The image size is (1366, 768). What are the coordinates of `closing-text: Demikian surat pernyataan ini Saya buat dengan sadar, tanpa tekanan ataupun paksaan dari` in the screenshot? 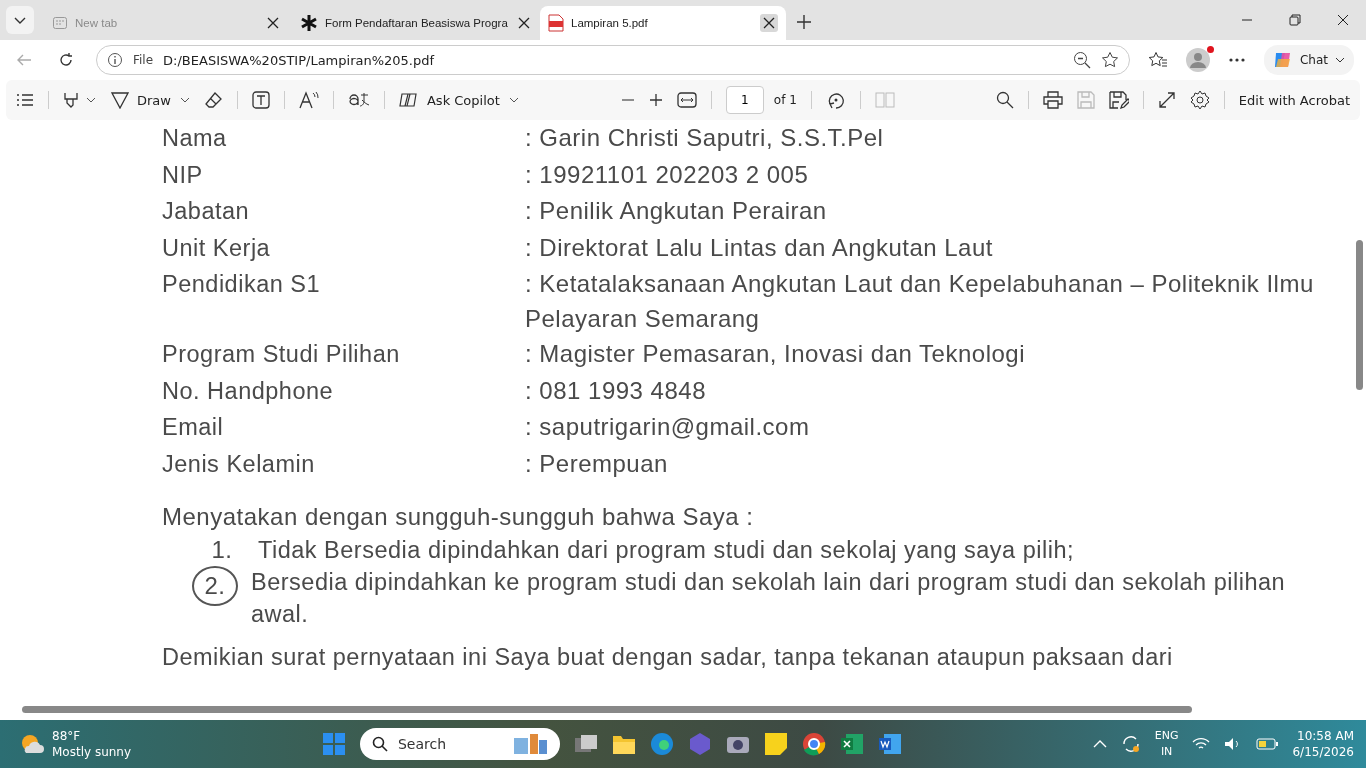 It's located at (668, 657).